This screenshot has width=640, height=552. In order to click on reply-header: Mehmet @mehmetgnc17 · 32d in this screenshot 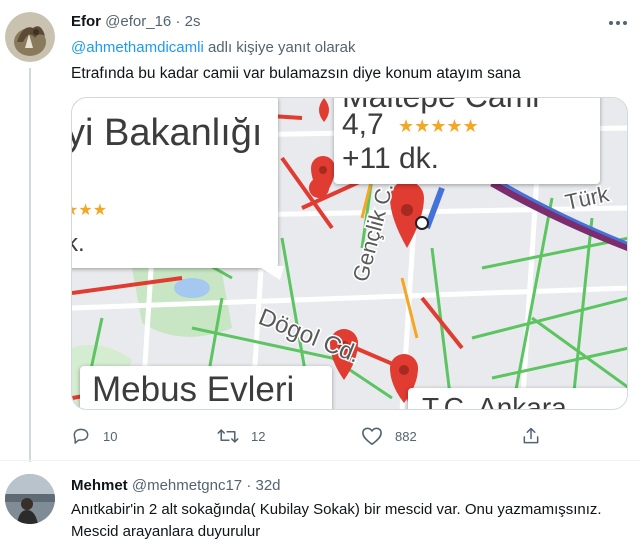, I will do `click(176, 486)`.